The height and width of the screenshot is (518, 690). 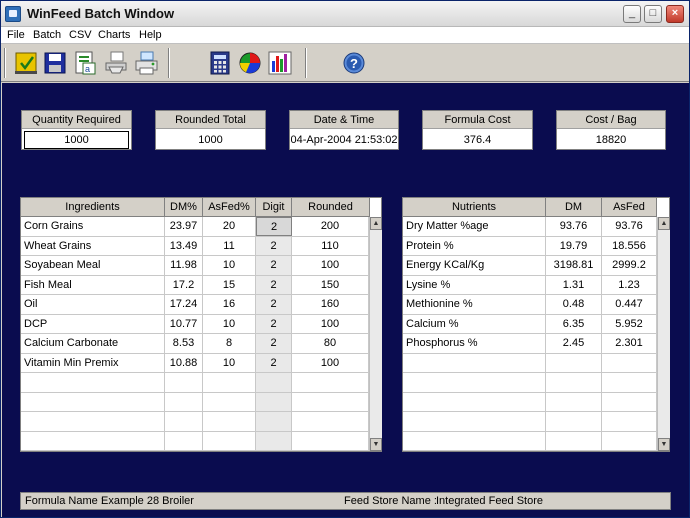 I want to click on title-bar: WinFeed Batch Window _ □ ×, so click(x=345, y=14).